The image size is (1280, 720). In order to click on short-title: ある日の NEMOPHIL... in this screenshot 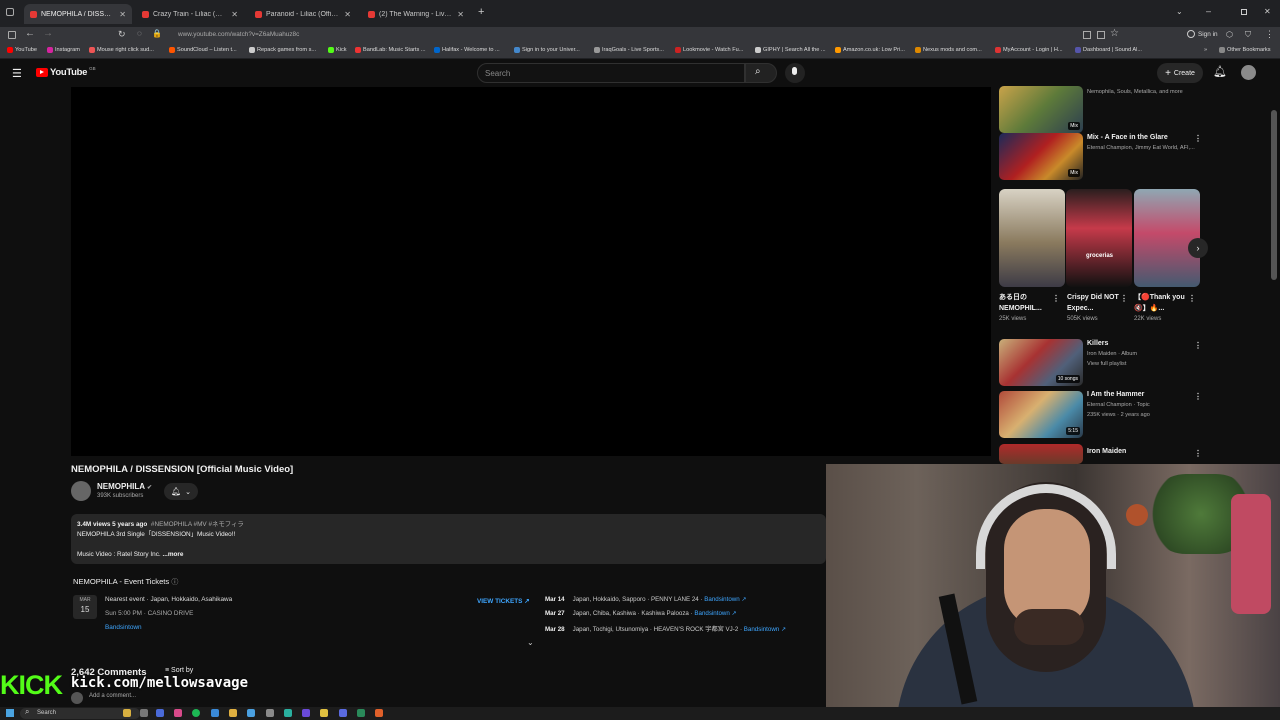, I will do `click(1027, 303)`.